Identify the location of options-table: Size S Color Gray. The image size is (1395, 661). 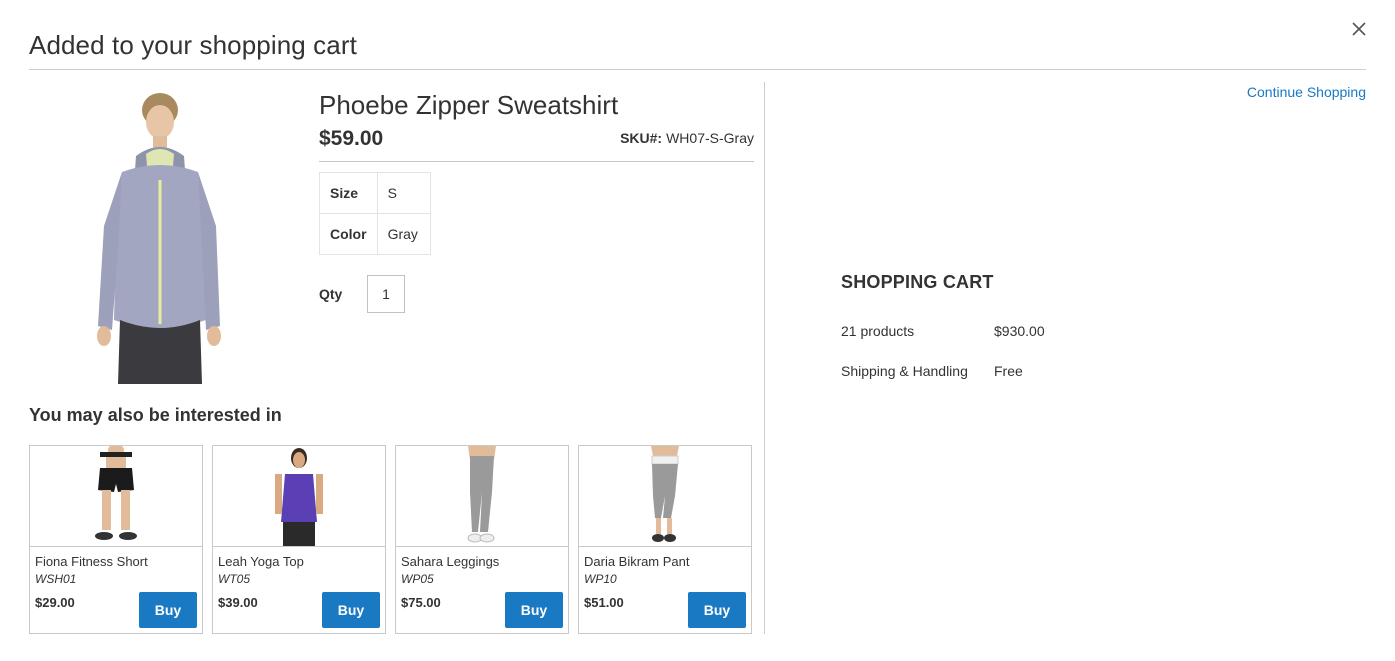
(375, 213).